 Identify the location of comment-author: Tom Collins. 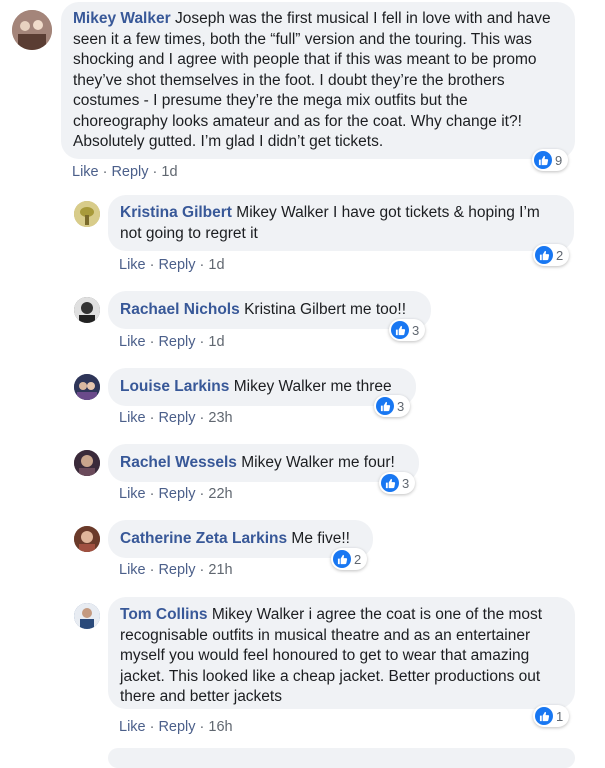
(164, 614).